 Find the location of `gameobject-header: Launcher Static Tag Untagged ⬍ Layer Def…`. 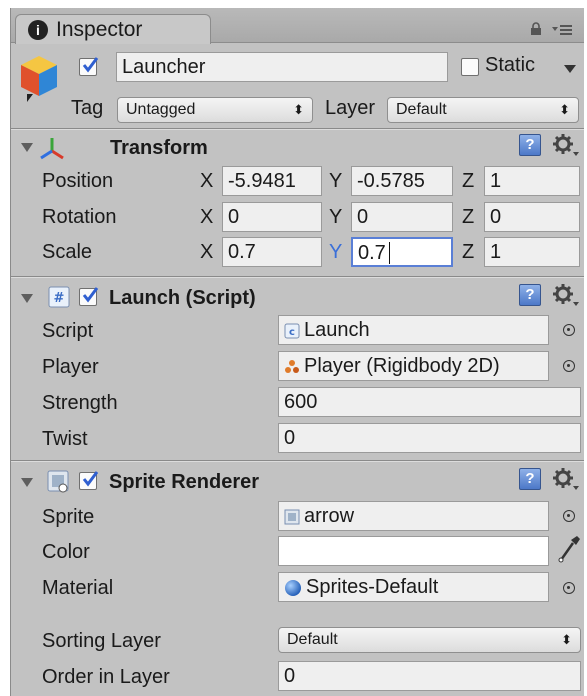

gameobject-header: Launcher Static Tag Untagged ⬍ Layer Def… is located at coordinates (297, 87).